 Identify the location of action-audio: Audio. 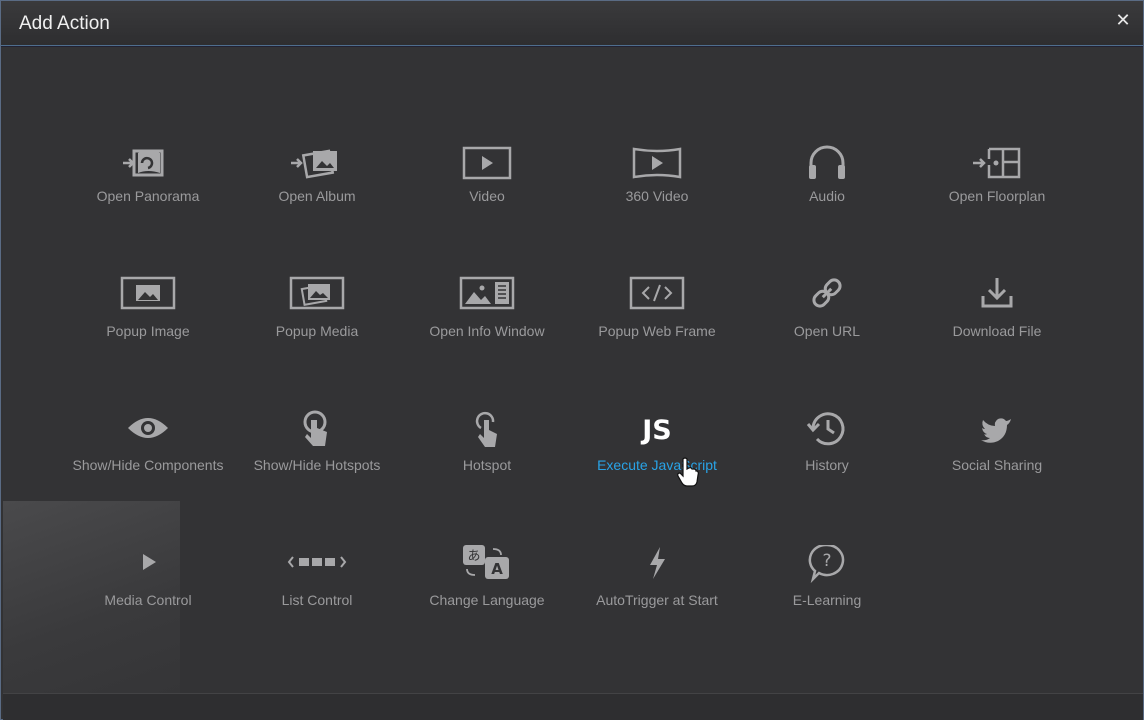
(827, 196).